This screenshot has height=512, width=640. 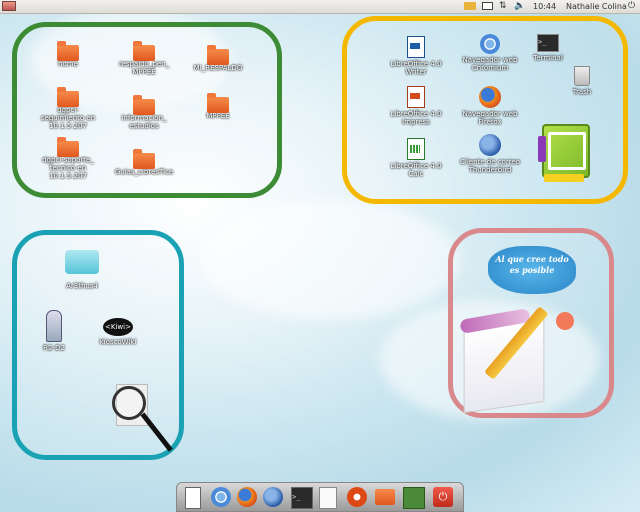 I want to click on top-panel: ⇅ 🔈 10:44 Nathalie Colina ⏻, so click(x=320, y=7).